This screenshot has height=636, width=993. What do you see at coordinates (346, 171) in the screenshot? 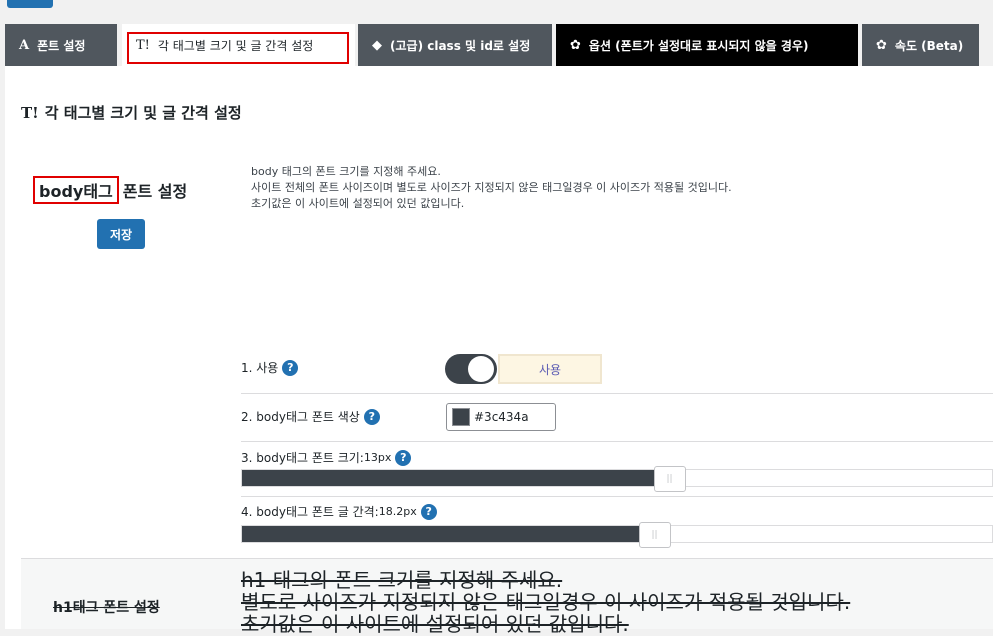
I see `description-line: body 태그의 폰트 크기를 지정해 주세요.` at bounding box center [346, 171].